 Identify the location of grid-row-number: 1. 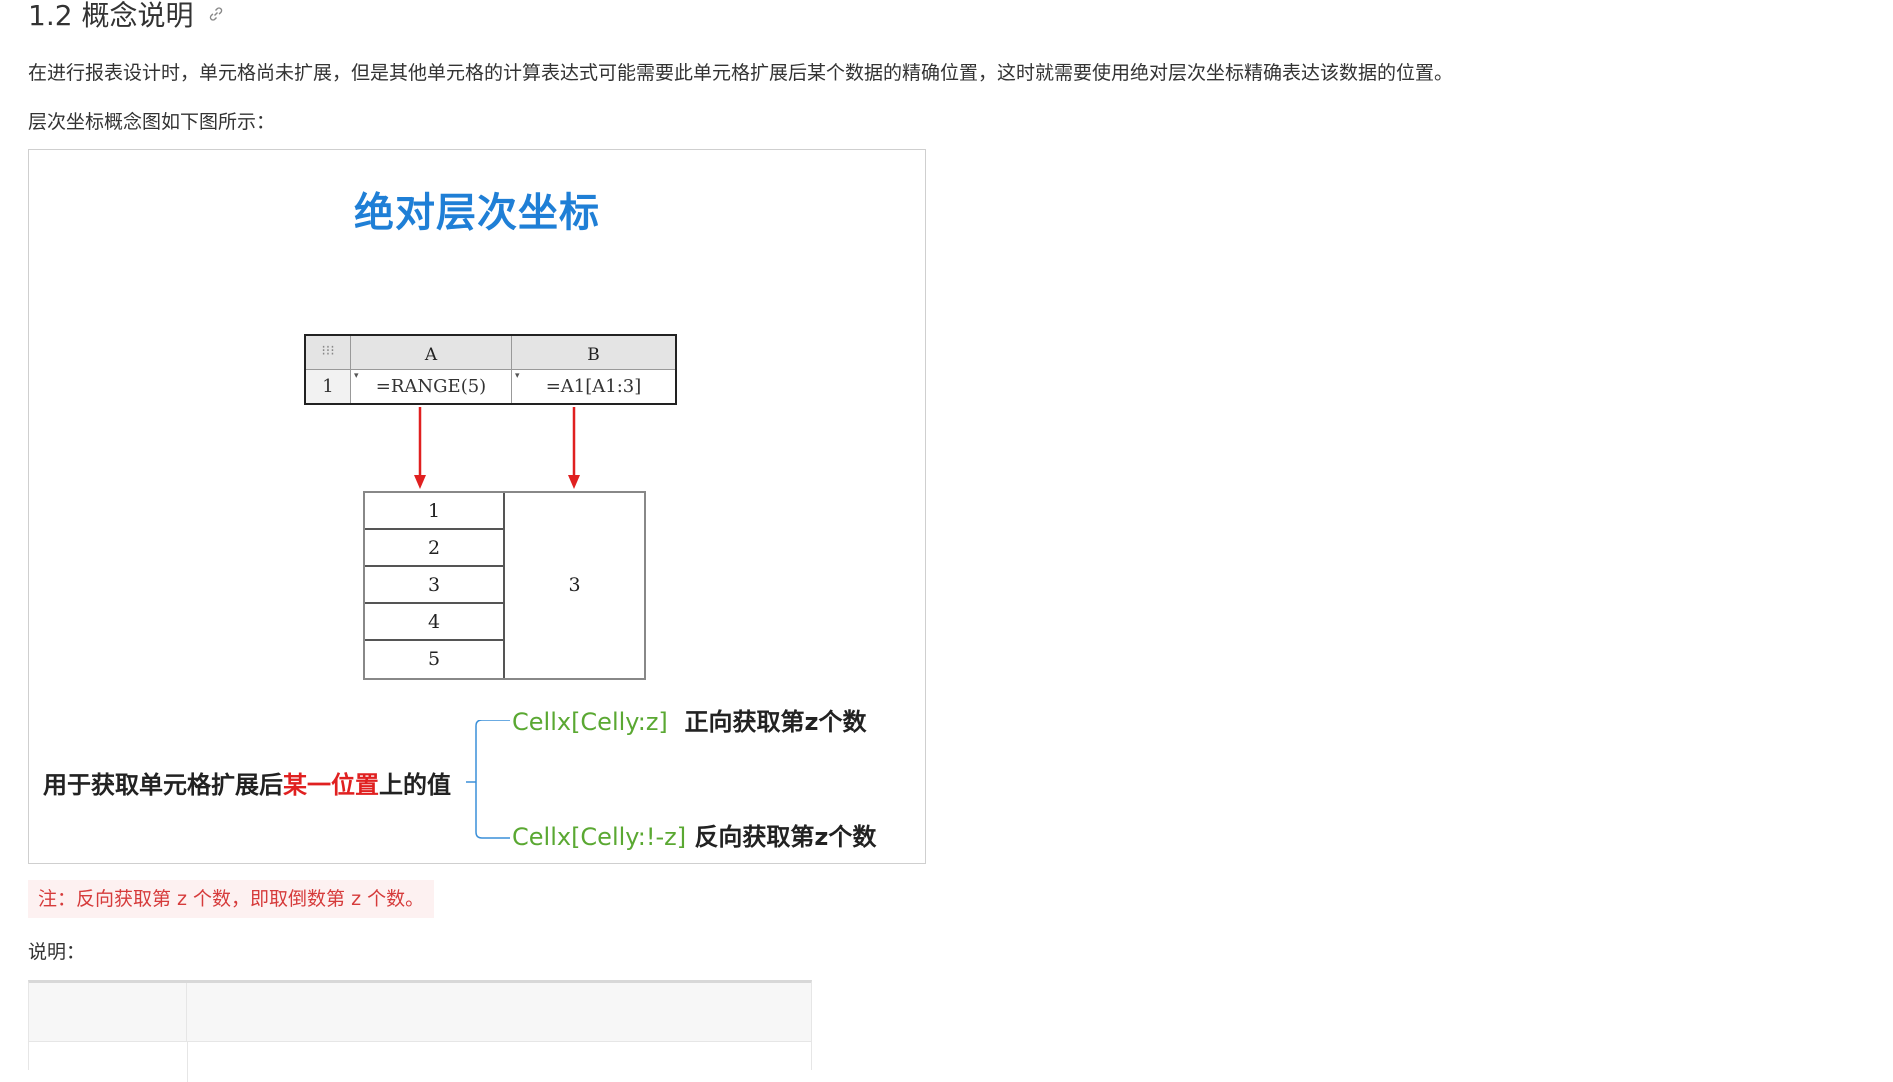
(328, 386).